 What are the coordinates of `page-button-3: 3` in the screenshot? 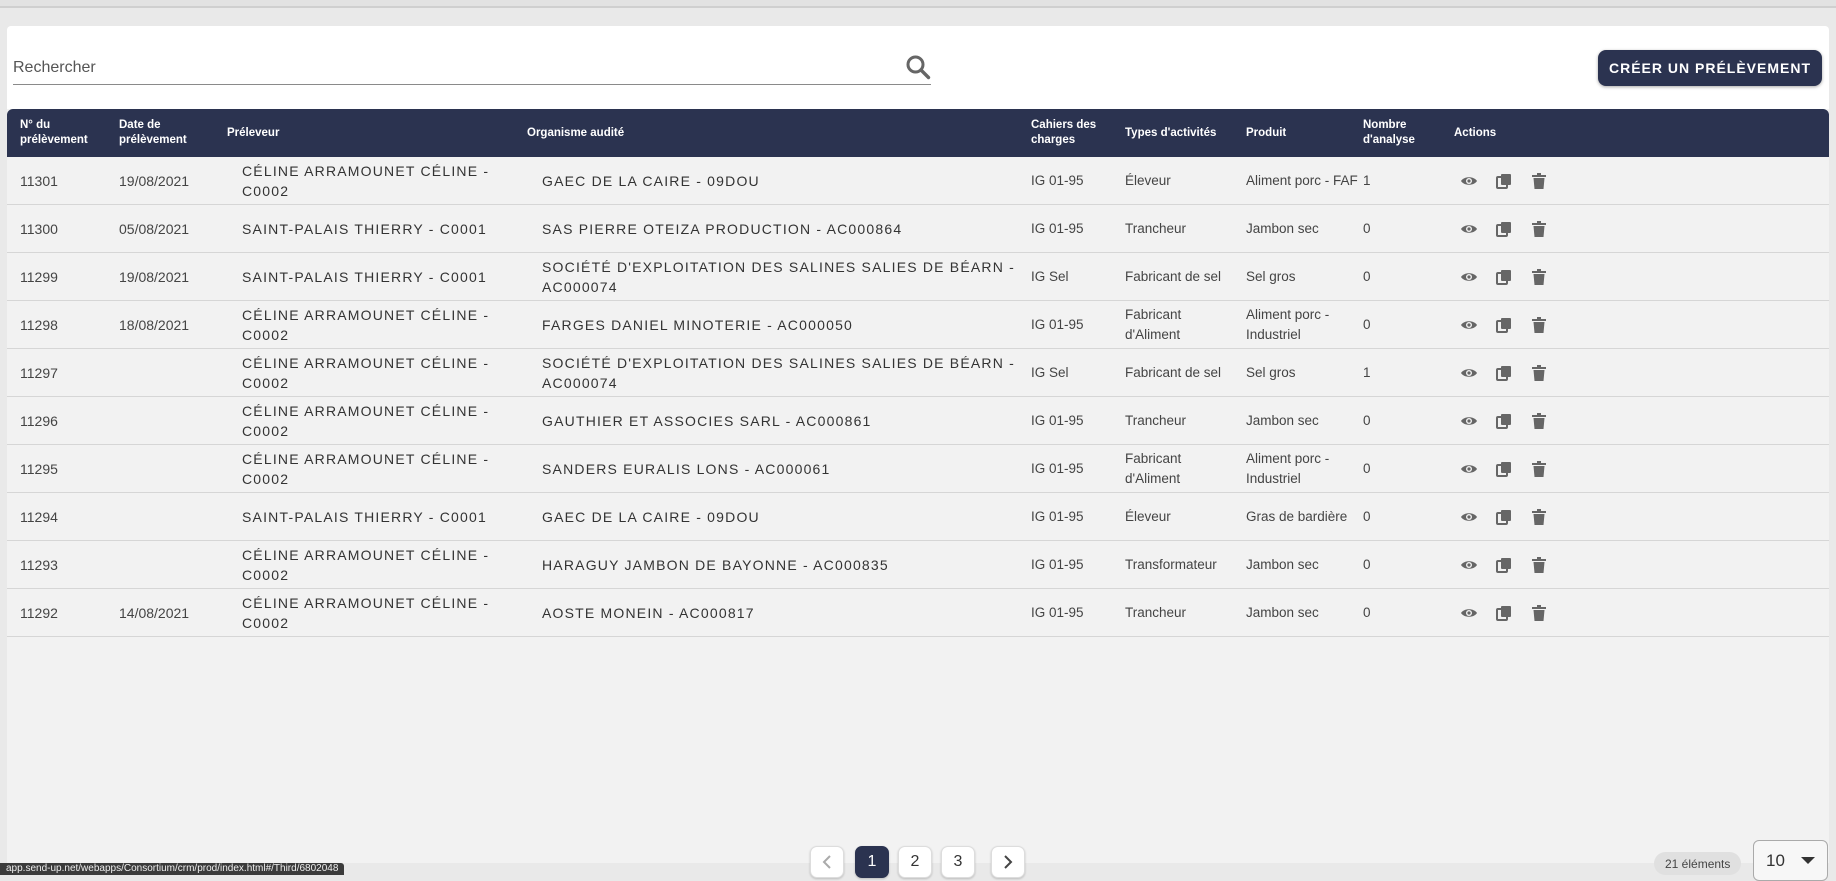 It's located at (958, 862).